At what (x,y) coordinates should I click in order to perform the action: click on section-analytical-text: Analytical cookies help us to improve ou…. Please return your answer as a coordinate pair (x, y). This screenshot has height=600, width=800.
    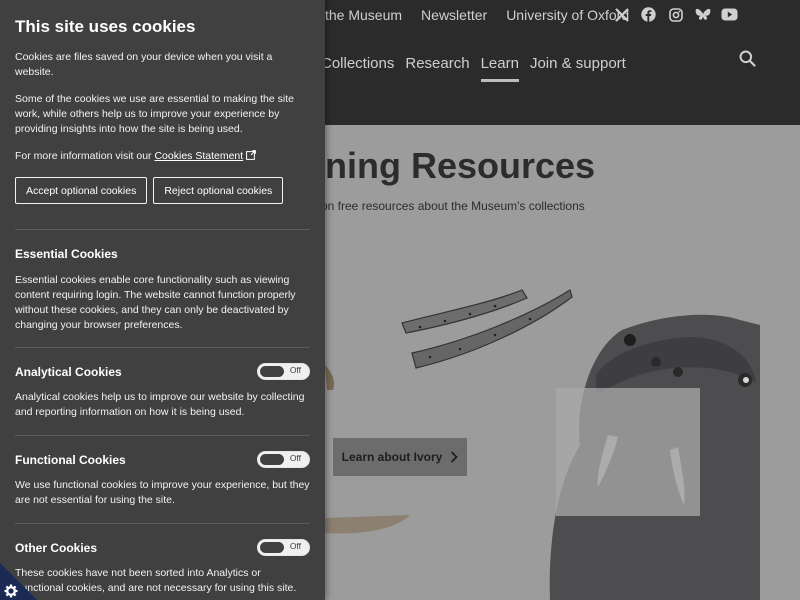
    Looking at the image, I should click on (160, 404).